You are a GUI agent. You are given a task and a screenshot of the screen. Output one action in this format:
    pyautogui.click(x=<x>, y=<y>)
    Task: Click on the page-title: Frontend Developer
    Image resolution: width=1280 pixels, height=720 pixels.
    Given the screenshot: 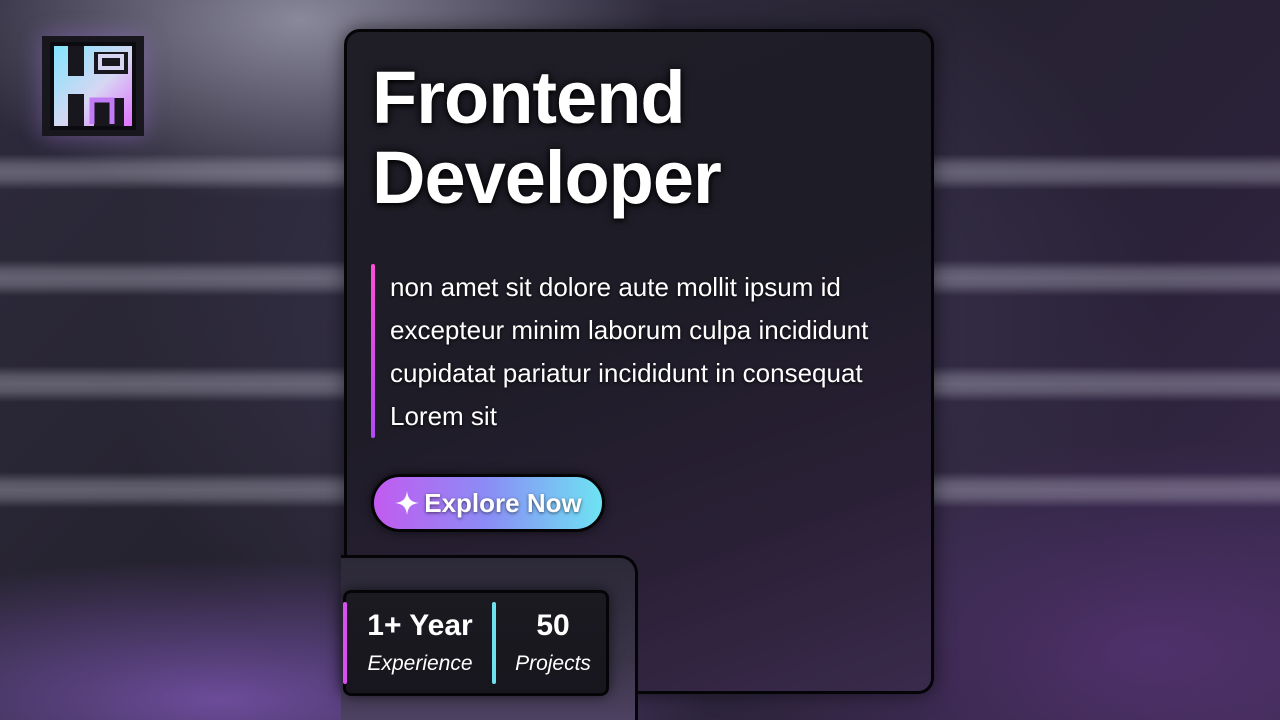 What is the action you would take?
    pyautogui.click(x=547, y=137)
    